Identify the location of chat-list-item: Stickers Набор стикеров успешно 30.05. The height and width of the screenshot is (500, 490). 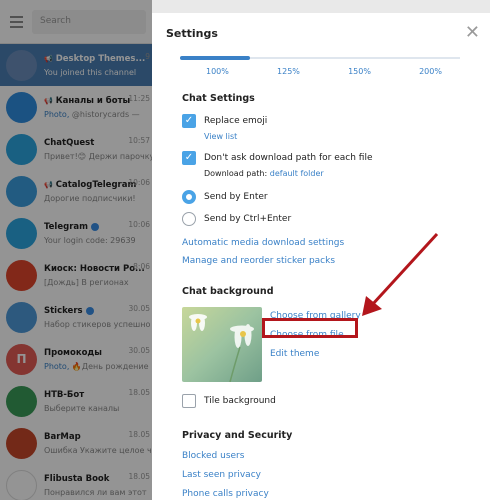
(76, 317).